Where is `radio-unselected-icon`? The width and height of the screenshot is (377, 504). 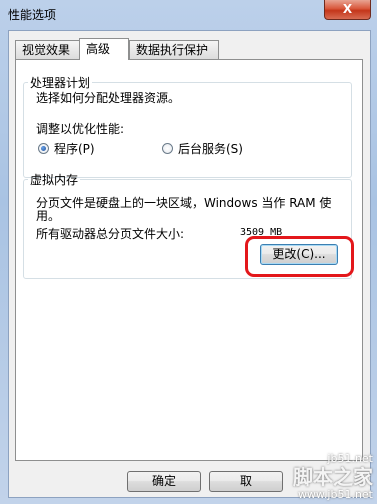 radio-unselected-icon is located at coordinates (167, 148).